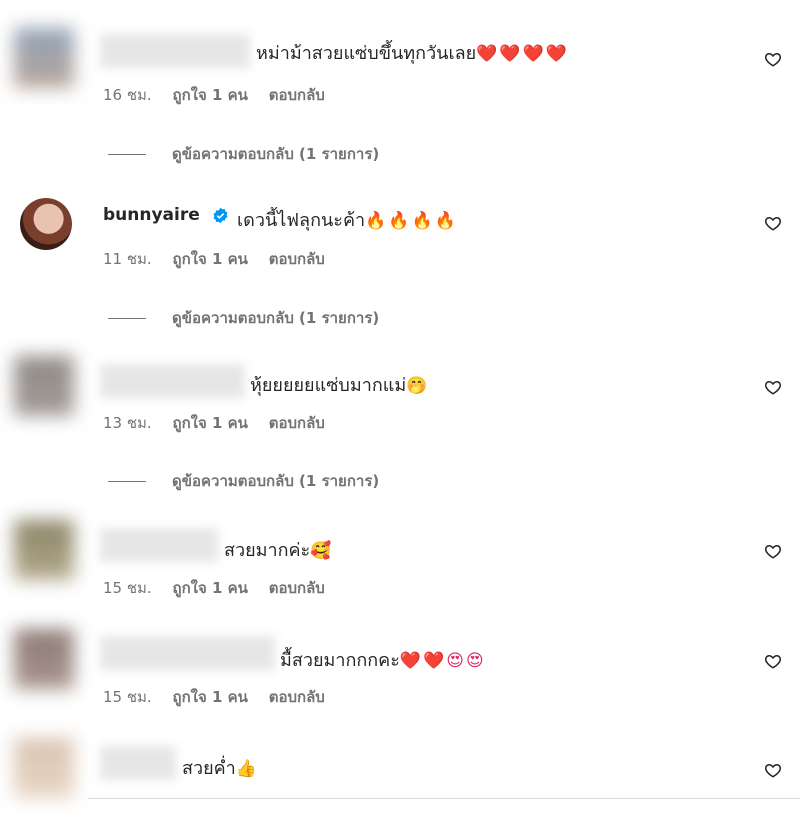 Image resolution: width=800 pixels, height=814 pixels. I want to click on username: bunnyaire, so click(151, 215).